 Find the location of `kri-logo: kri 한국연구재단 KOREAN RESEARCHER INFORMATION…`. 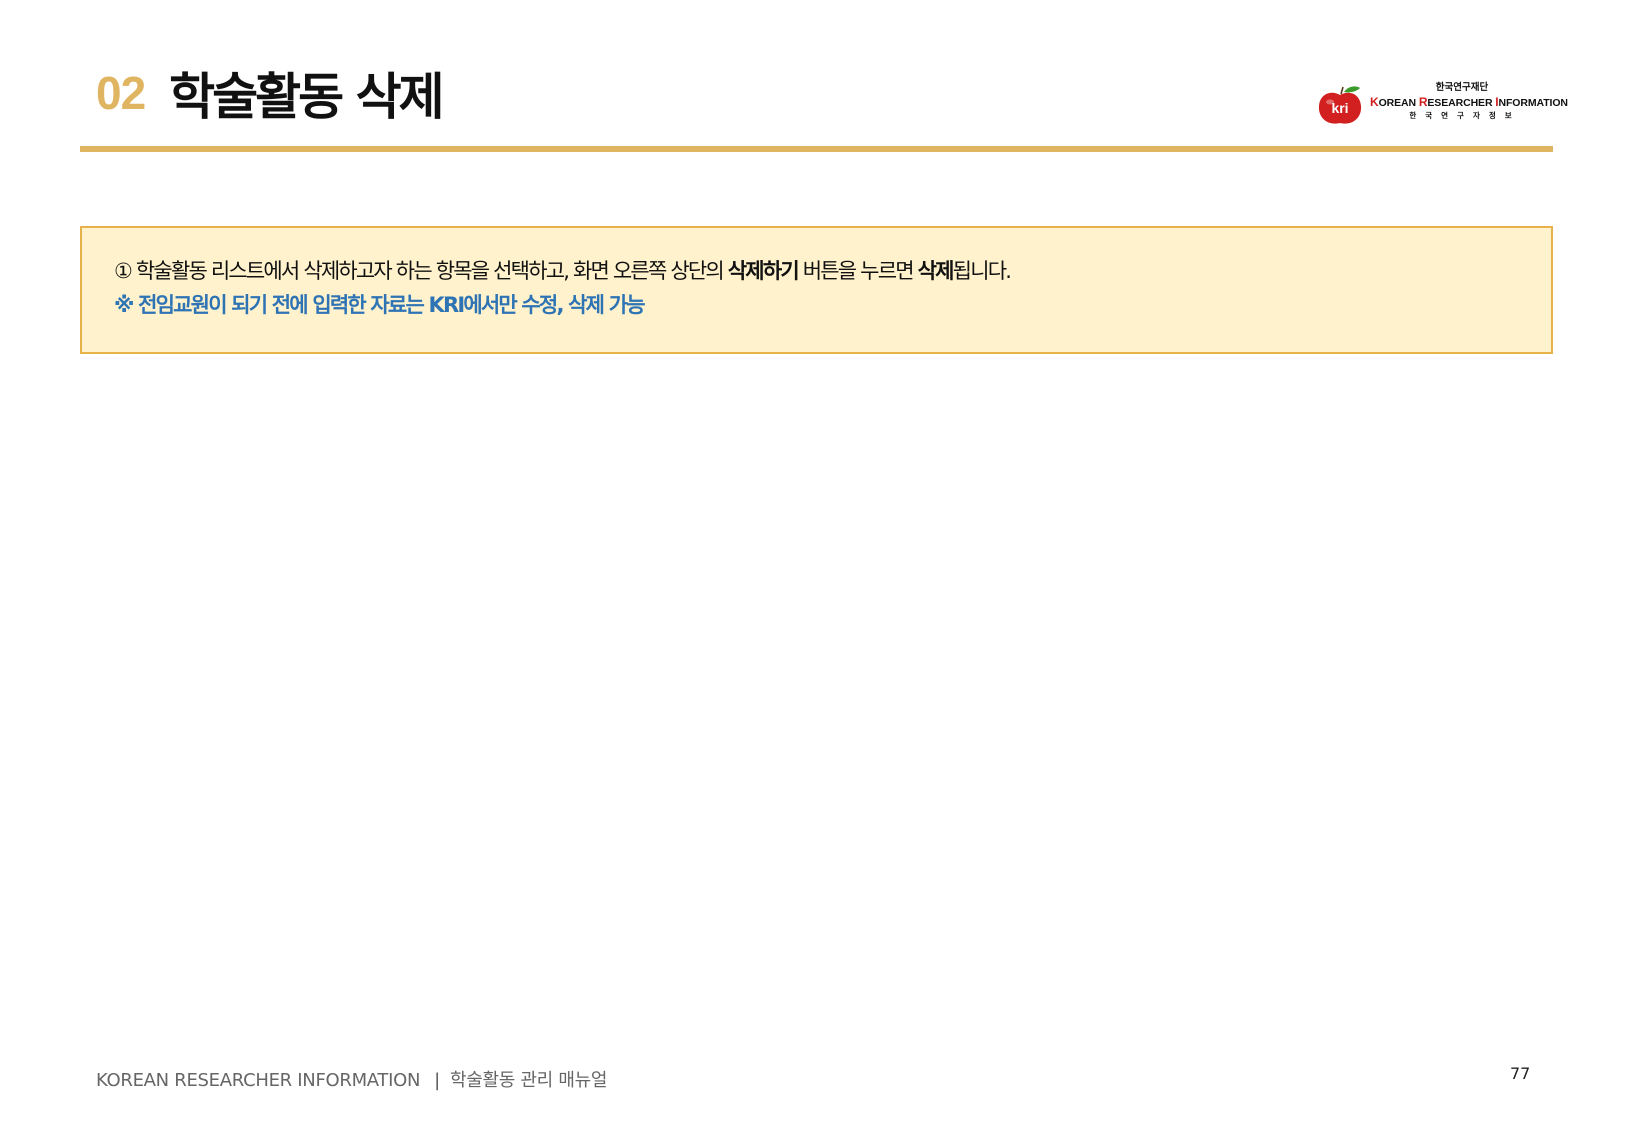

kri-logo: kri 한국연구재단 KOREAN RESEARCHER INFORMATION… is located at coordinates (1443, 103).